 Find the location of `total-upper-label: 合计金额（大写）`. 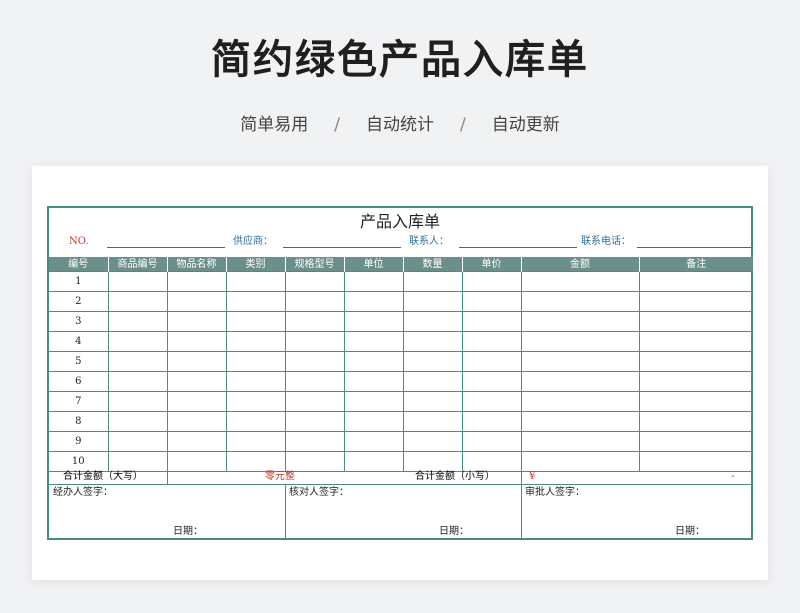

total-upper-label: 合计金额（大写） is located at coordinates (103, 476).